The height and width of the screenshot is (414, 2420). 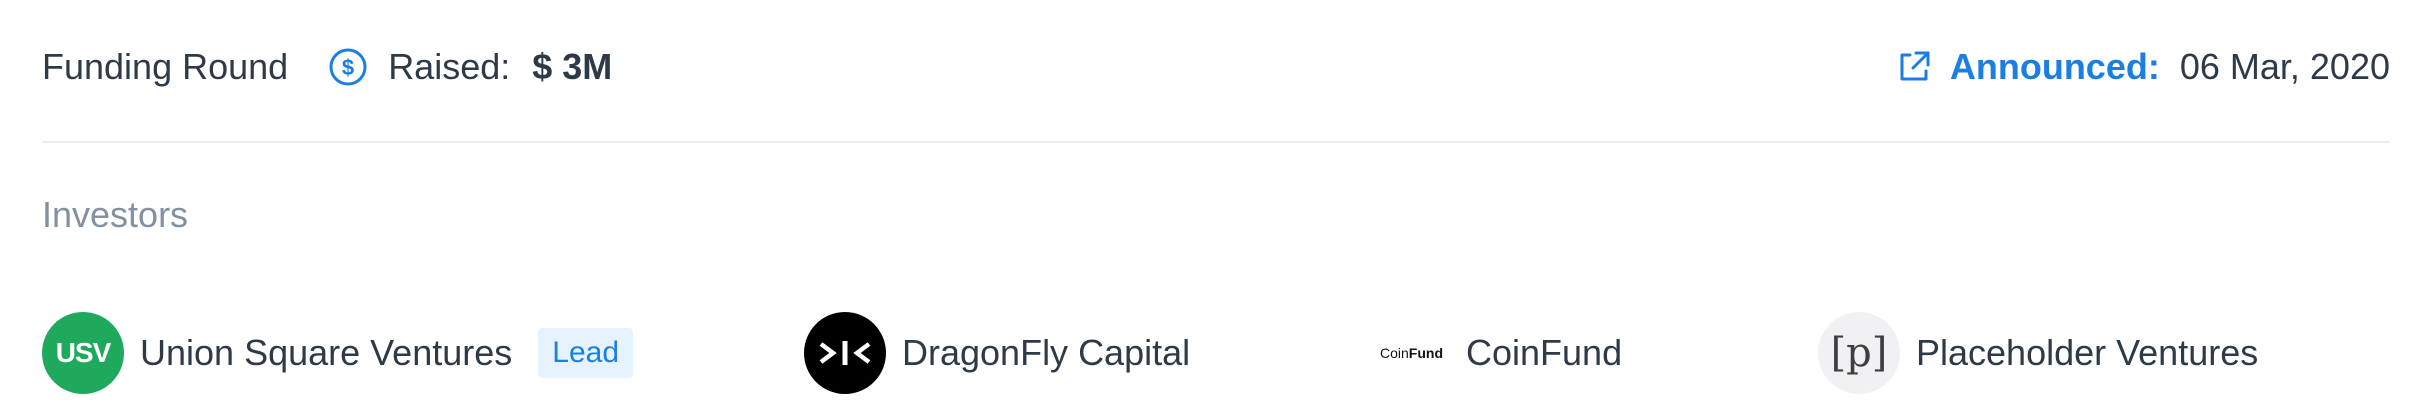 I want to click on investor-name: DragonFly Capital, so click(x=1046, y=353).